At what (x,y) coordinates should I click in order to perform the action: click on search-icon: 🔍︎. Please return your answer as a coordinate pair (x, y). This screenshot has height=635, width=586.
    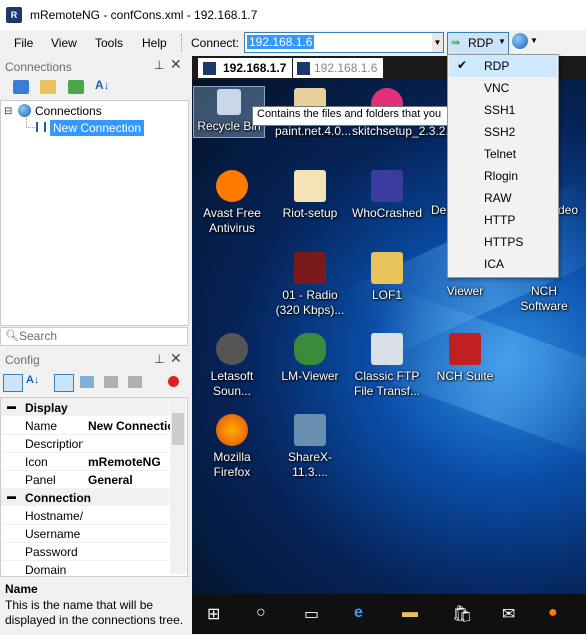
    Looking at the image, I should click on (12, 336).